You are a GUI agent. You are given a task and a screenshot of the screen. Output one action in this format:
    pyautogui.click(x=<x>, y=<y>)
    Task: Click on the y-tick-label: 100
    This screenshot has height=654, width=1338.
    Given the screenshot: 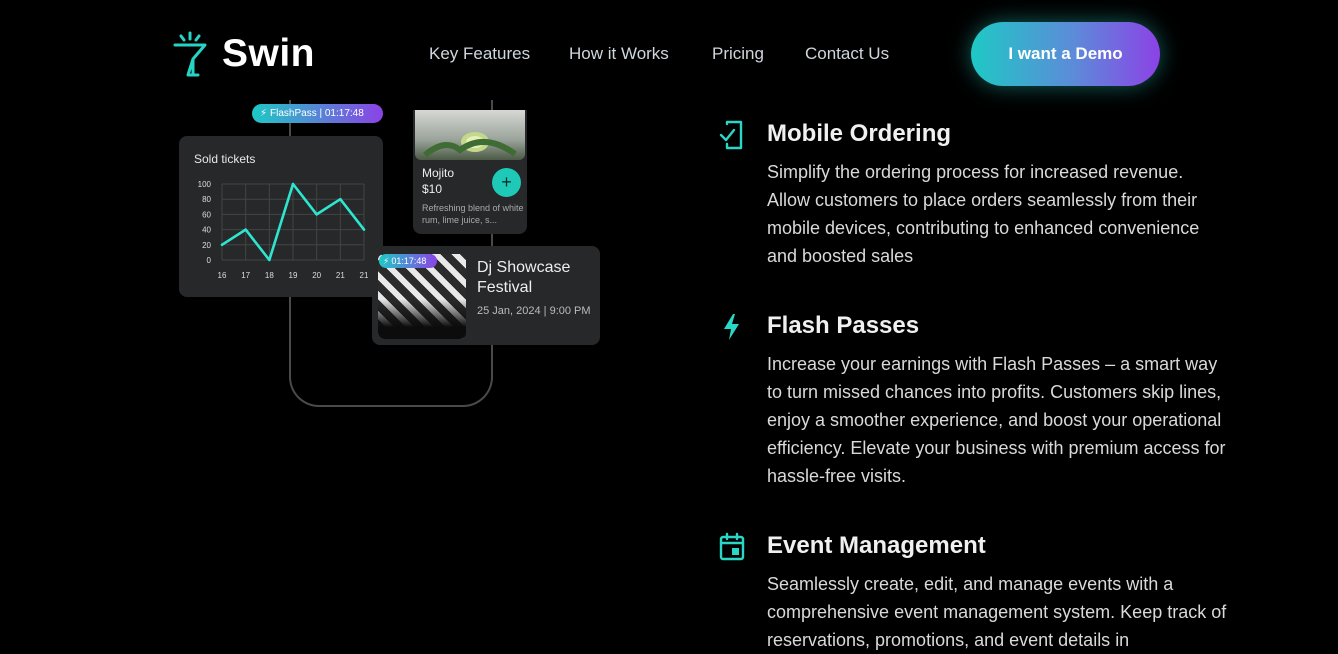 What is the action you would take?
    pyautogui.click(x=205, y=184)
    